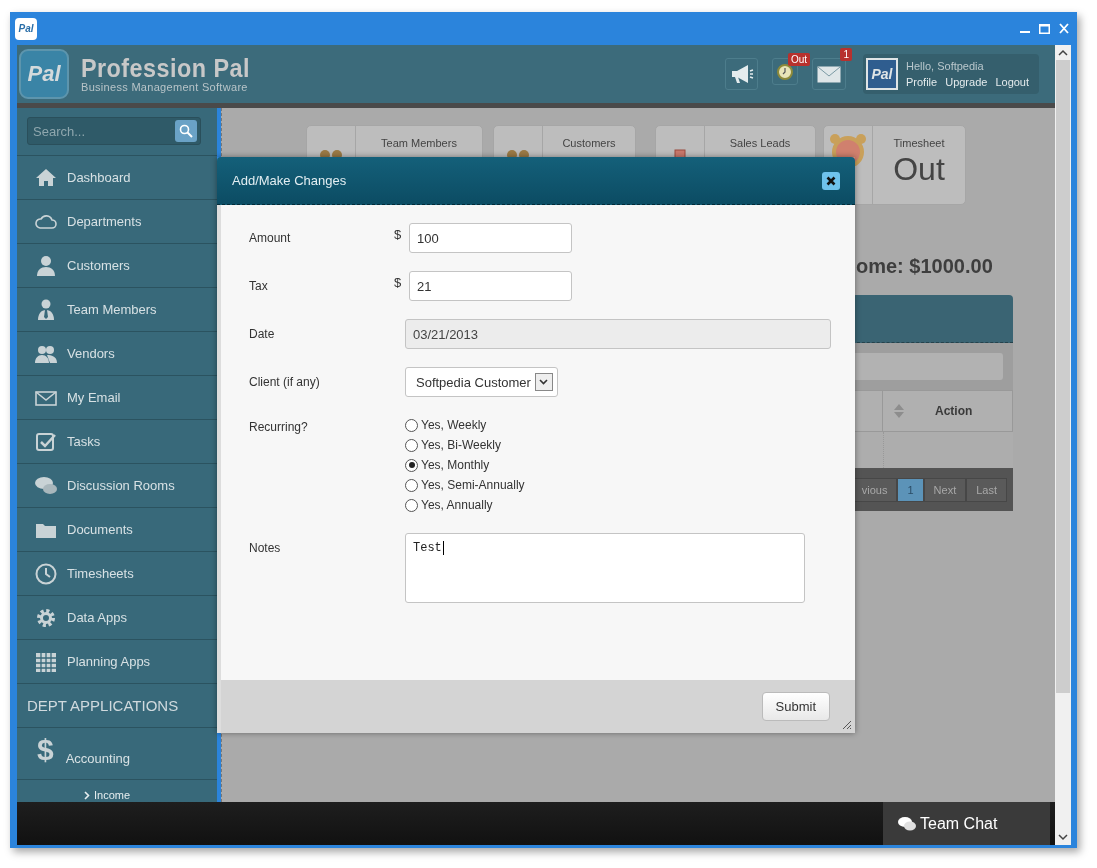 Image resolution: width=1097 pixels, height=868 pixels. What do you see at coordinates (945, 66) in the screenshot?
I see `greeting: Hello, Softpedia` at bounding box center [945, 66].